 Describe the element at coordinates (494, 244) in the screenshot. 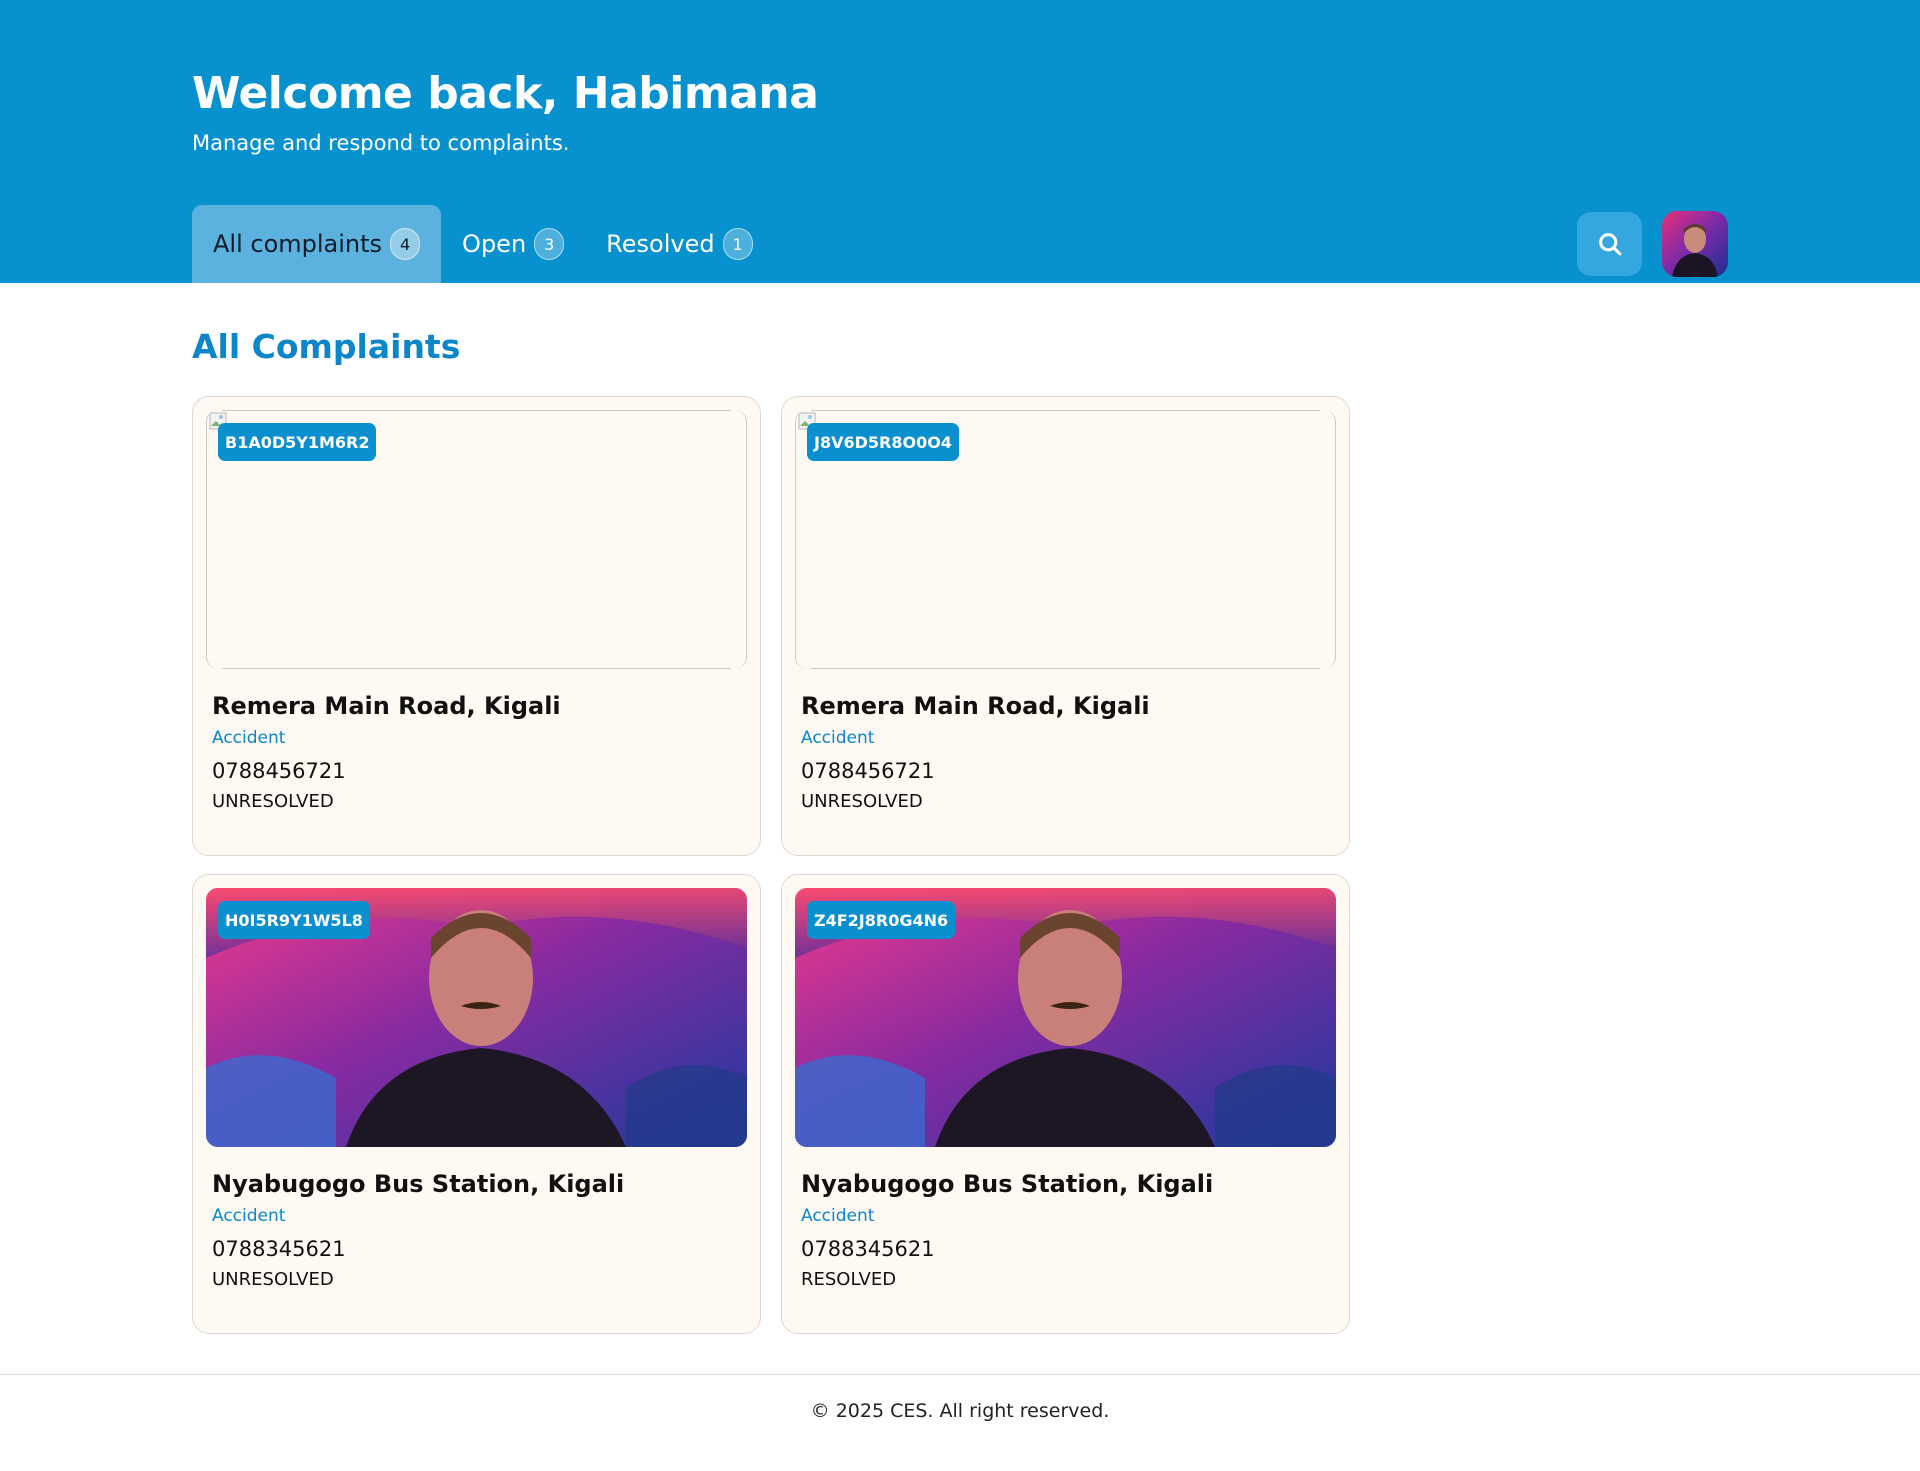

I see `tab-label: Open` at that location.